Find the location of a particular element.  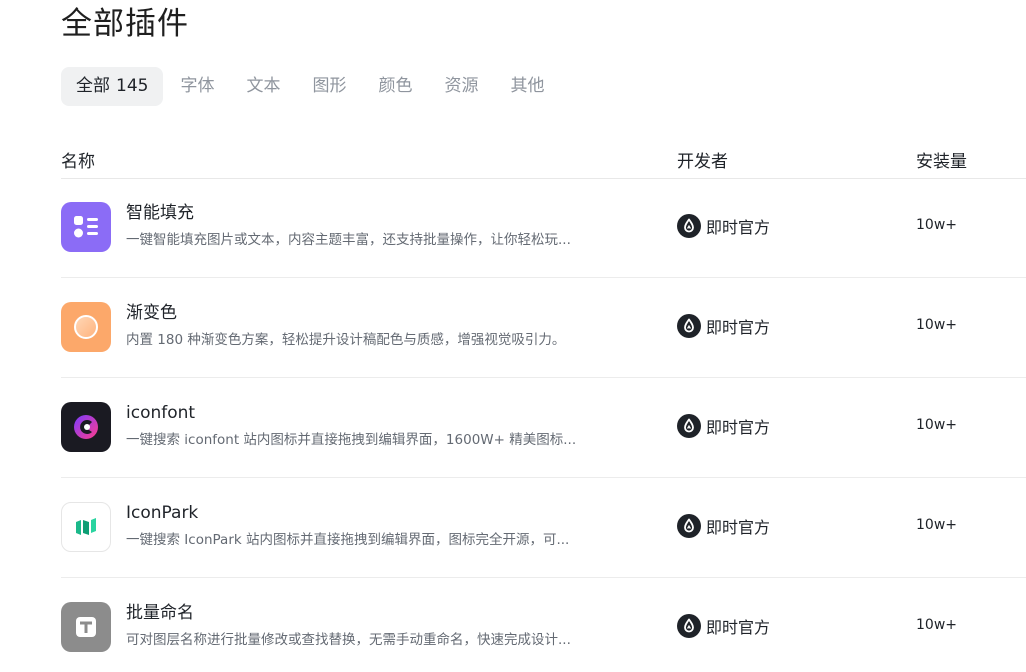

plugin-name: iconfont is located at coordinates (161, 413).